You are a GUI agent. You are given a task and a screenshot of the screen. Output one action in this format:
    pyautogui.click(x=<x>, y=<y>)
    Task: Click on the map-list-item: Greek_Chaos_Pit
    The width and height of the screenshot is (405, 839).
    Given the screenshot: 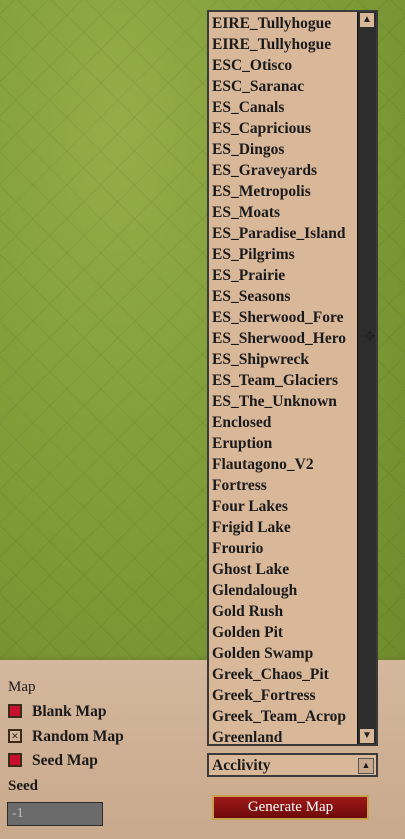 What is the action you would take?
    pyautogui.click(x=283, y=673)
    